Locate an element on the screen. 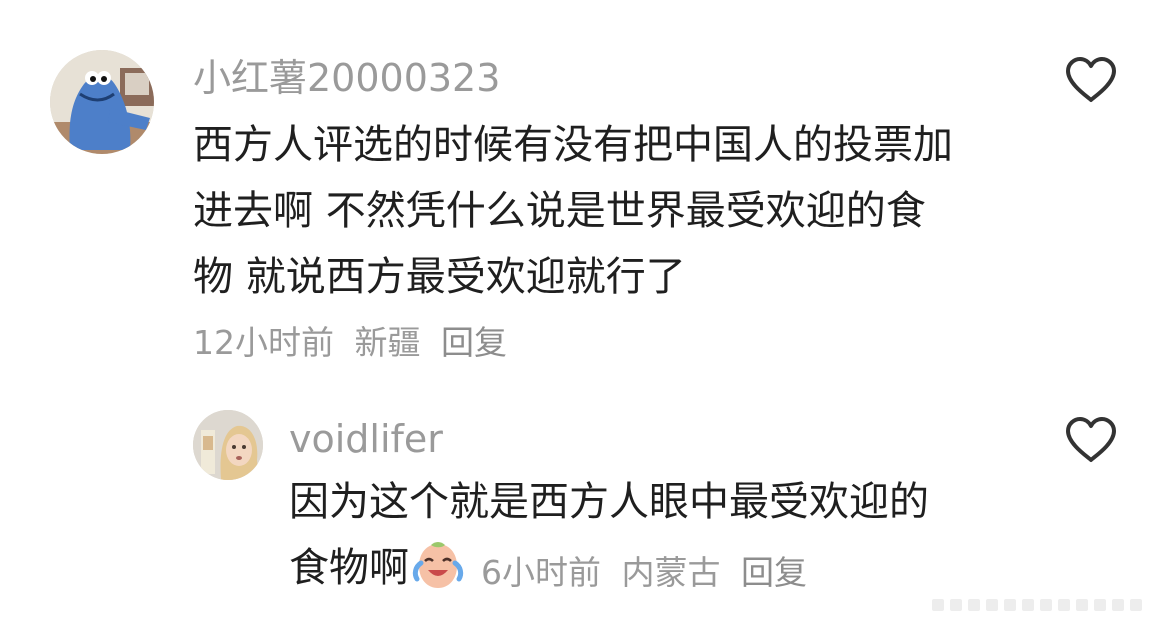 Image resolution: width=1170 pixels, height=631 pixels. username: voidlifer is located at coordinates (366, 439).